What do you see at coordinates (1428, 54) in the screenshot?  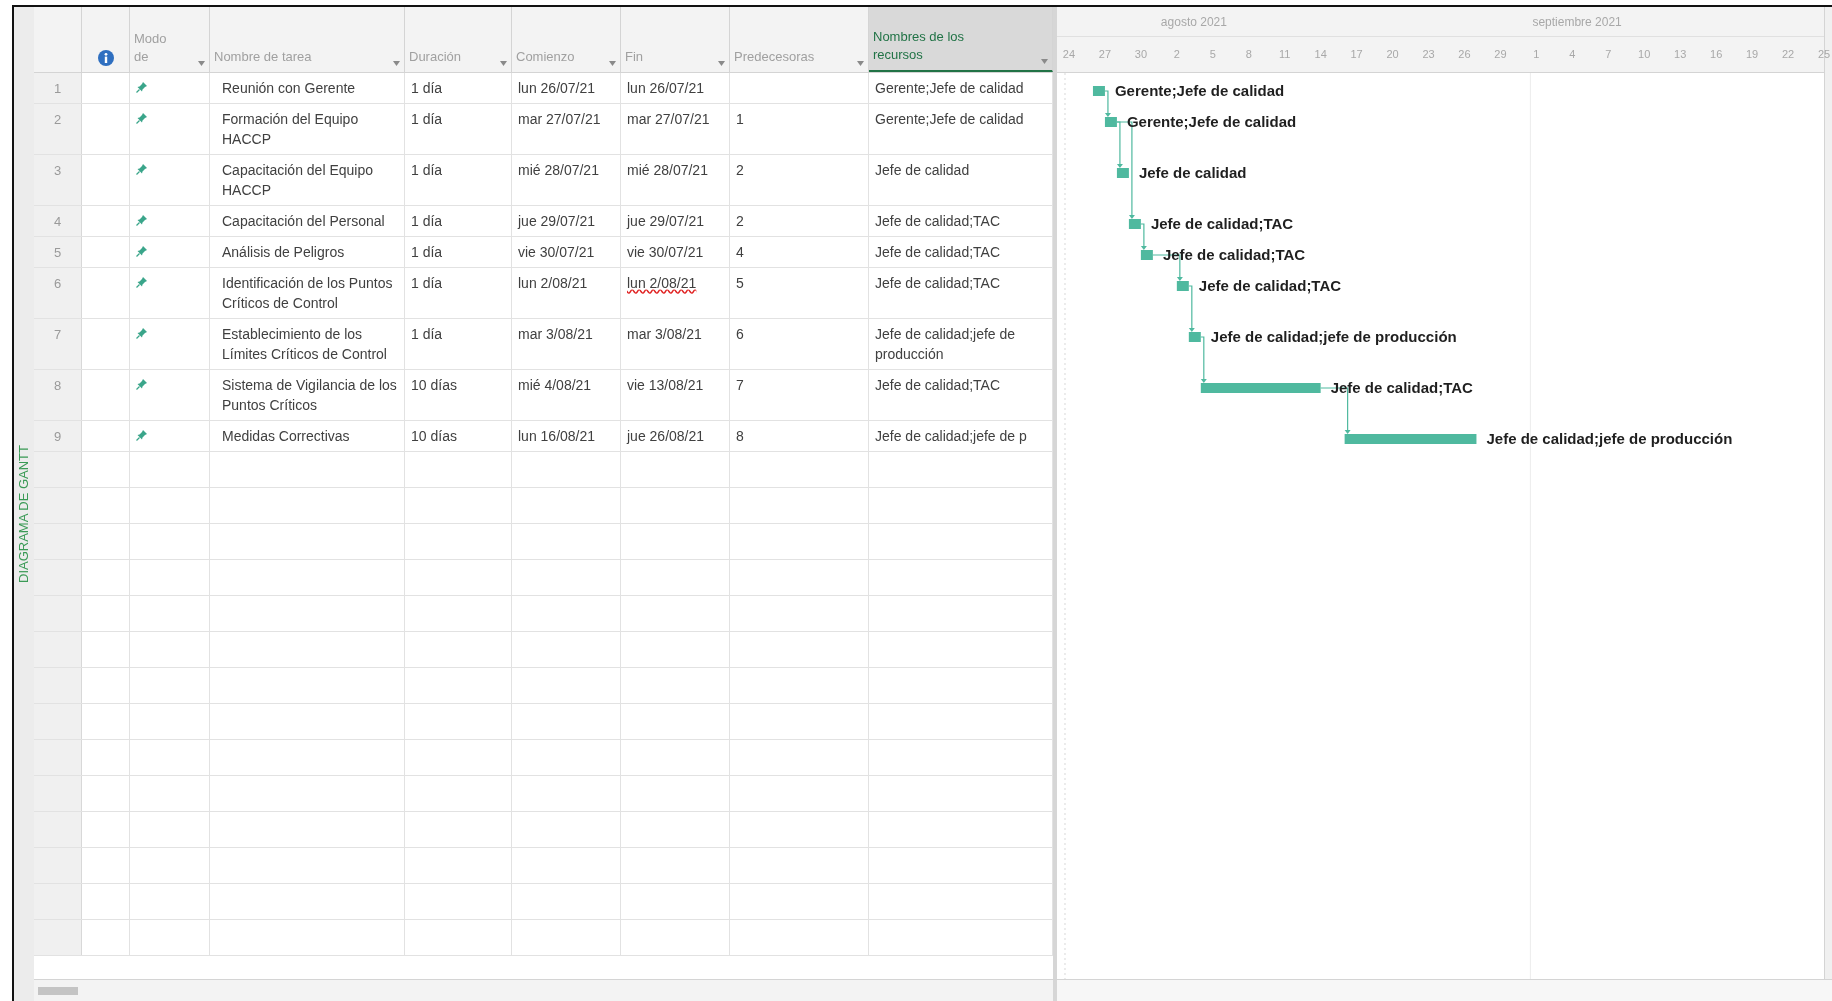 I see `day-tick-label: 23` at bounding box center [1428, 54].